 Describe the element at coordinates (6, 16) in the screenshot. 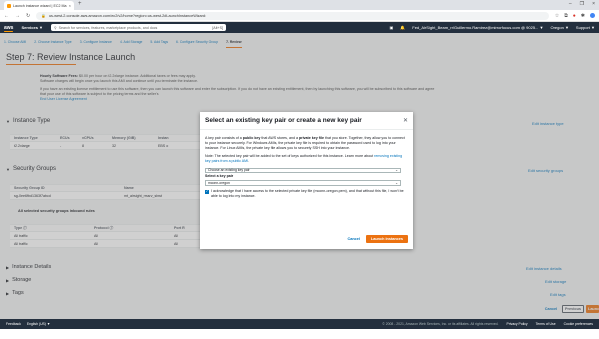

I see `back-icon: ←` at that location.